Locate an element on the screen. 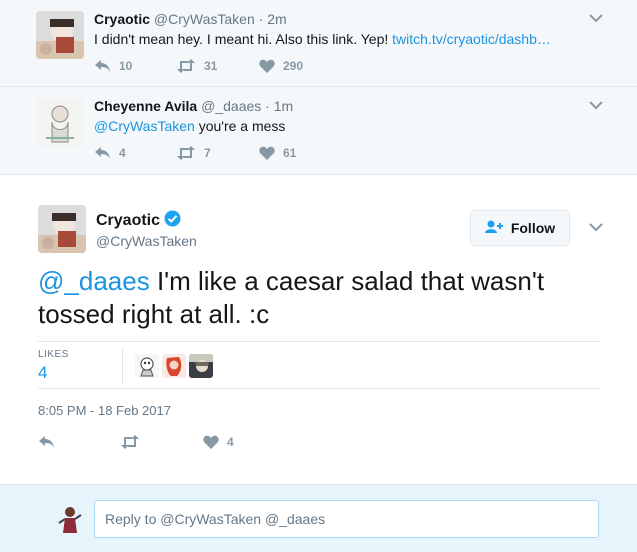 Image resolution: width=637 pixels, height=552 pixels. divider is located at coordinates (122, 366).